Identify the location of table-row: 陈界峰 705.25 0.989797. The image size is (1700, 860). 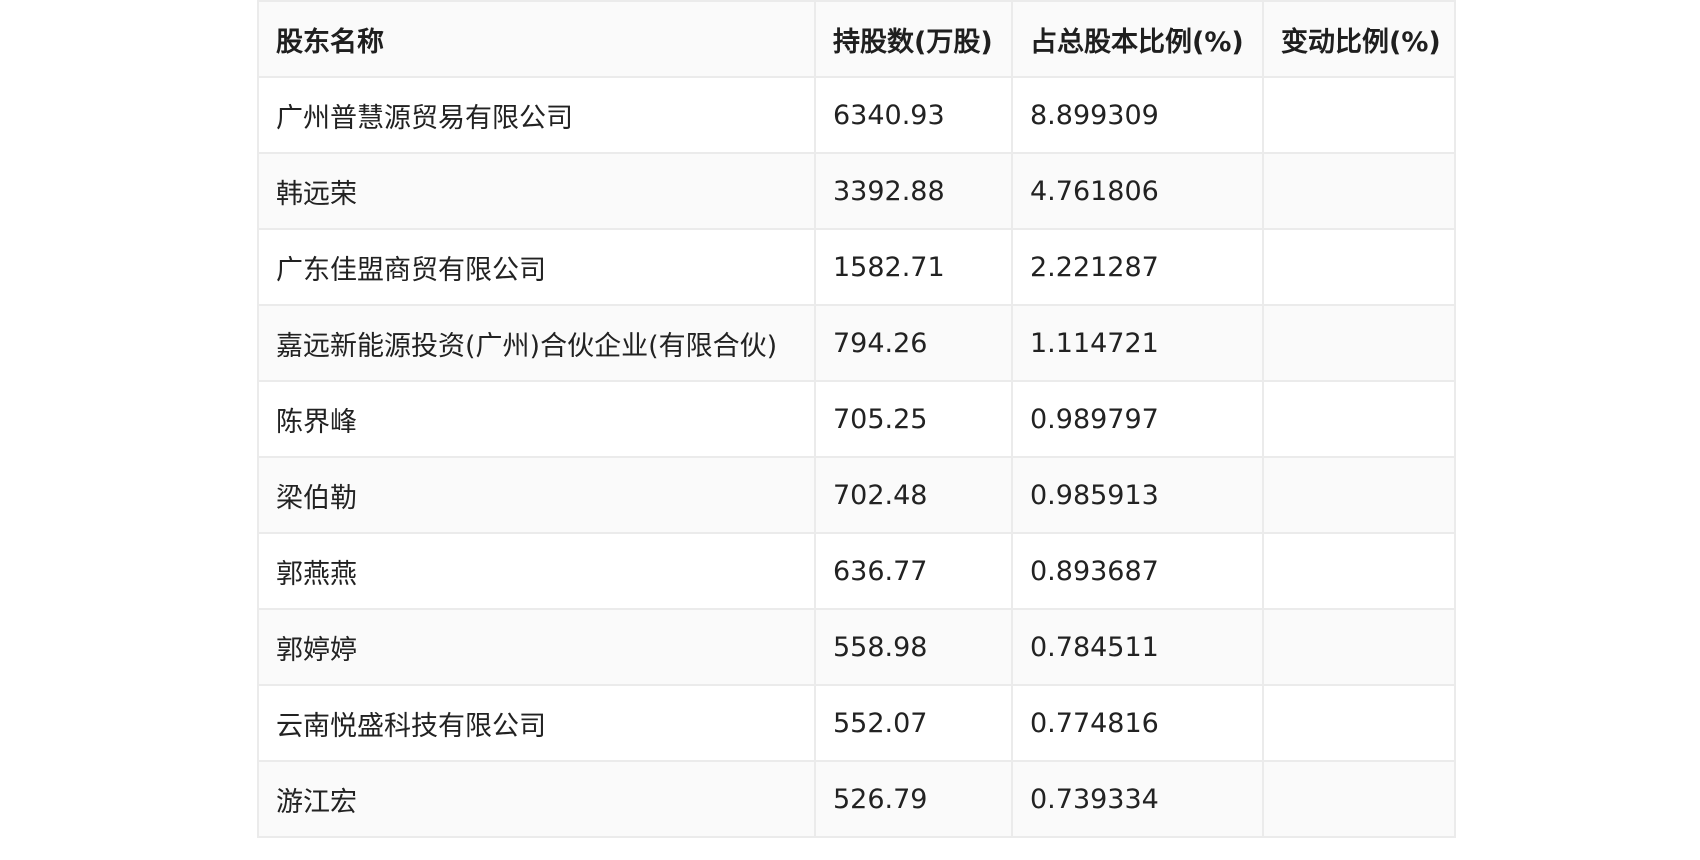
(856, 419).